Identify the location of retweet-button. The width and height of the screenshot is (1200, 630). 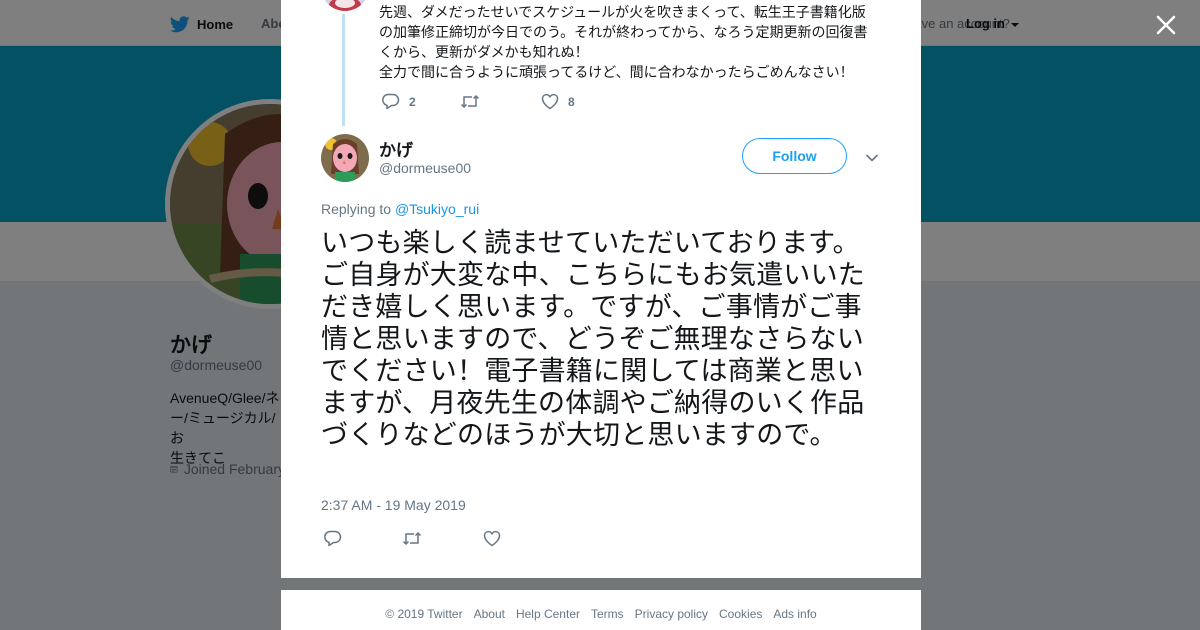
(412, 538).